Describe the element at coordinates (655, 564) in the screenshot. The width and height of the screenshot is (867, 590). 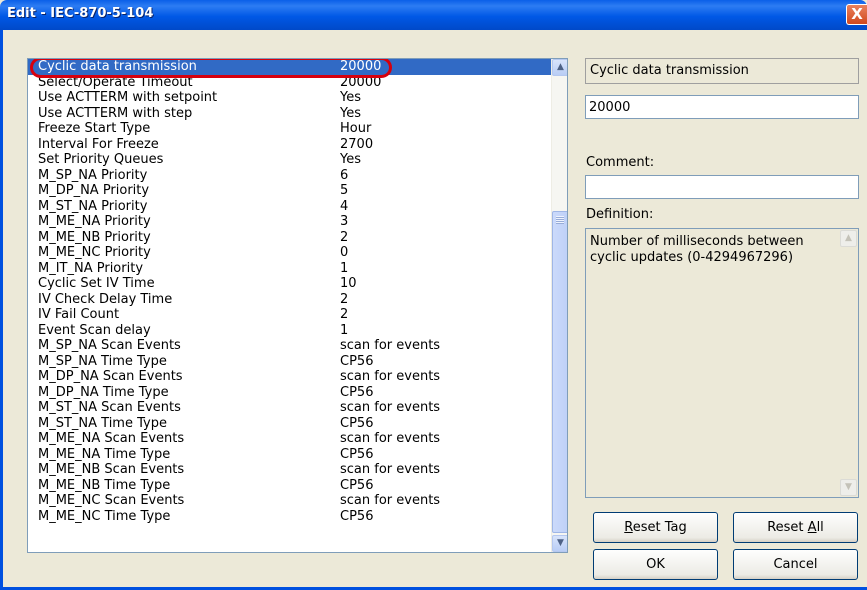
I see `ok-button: OK` at that location.